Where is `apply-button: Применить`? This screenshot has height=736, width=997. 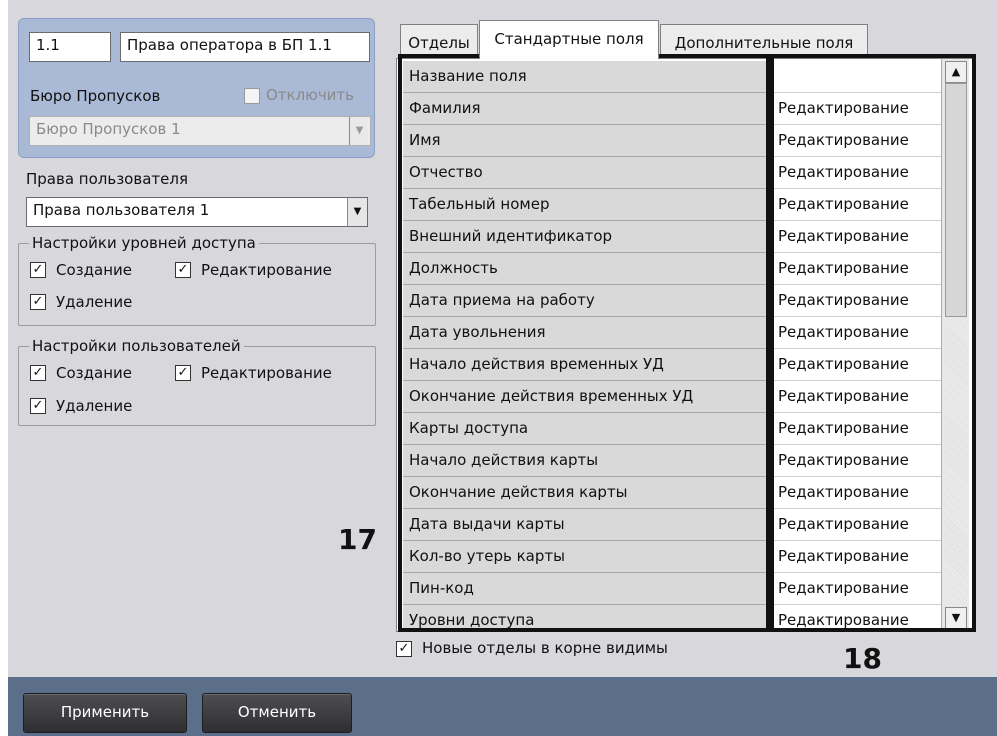 apply-button: Применить is located at coordinates (105, 713).